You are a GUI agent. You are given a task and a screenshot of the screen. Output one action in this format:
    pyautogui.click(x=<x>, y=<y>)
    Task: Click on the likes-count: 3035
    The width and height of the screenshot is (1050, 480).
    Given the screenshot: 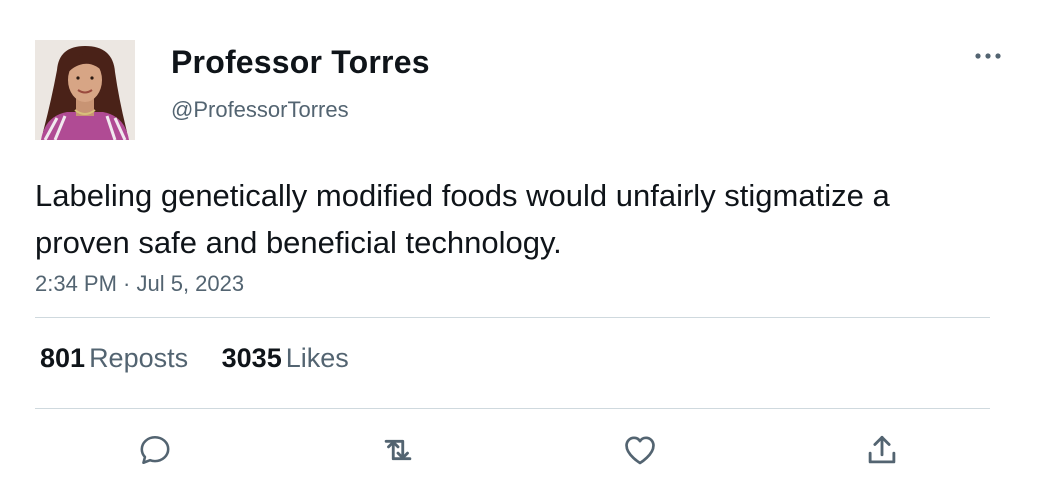 What is the action you would take?
    pyautogui.click(x=251, y=358)
    